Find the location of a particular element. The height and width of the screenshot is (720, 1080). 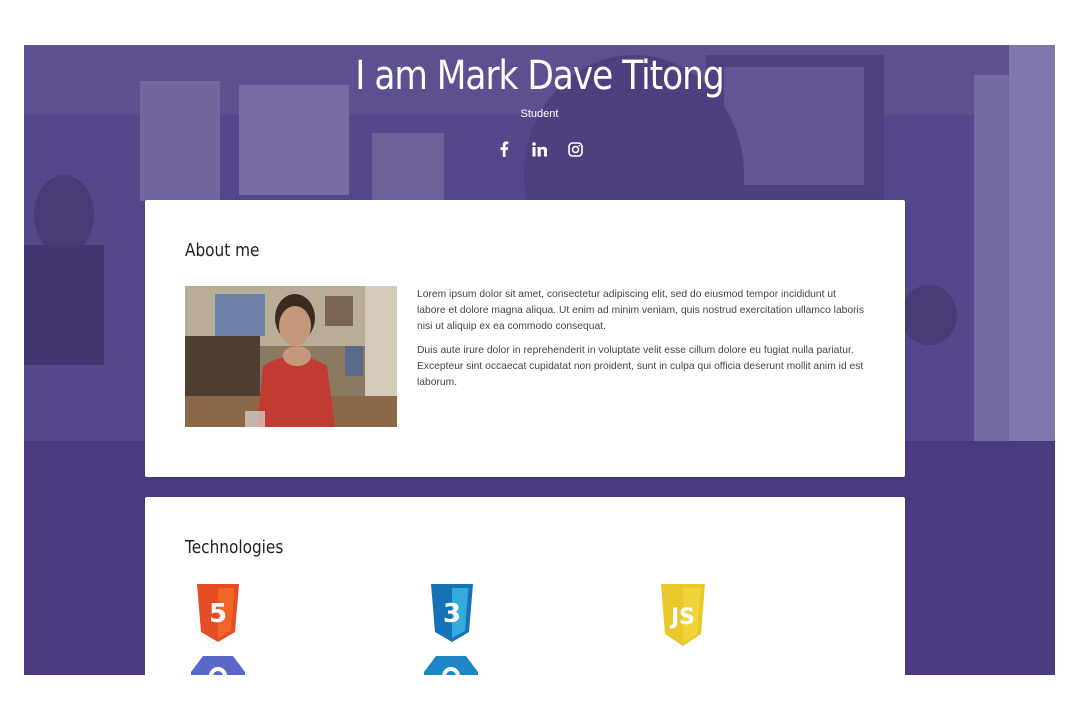

svg-text: 3 is located at coordinates (452, 614).